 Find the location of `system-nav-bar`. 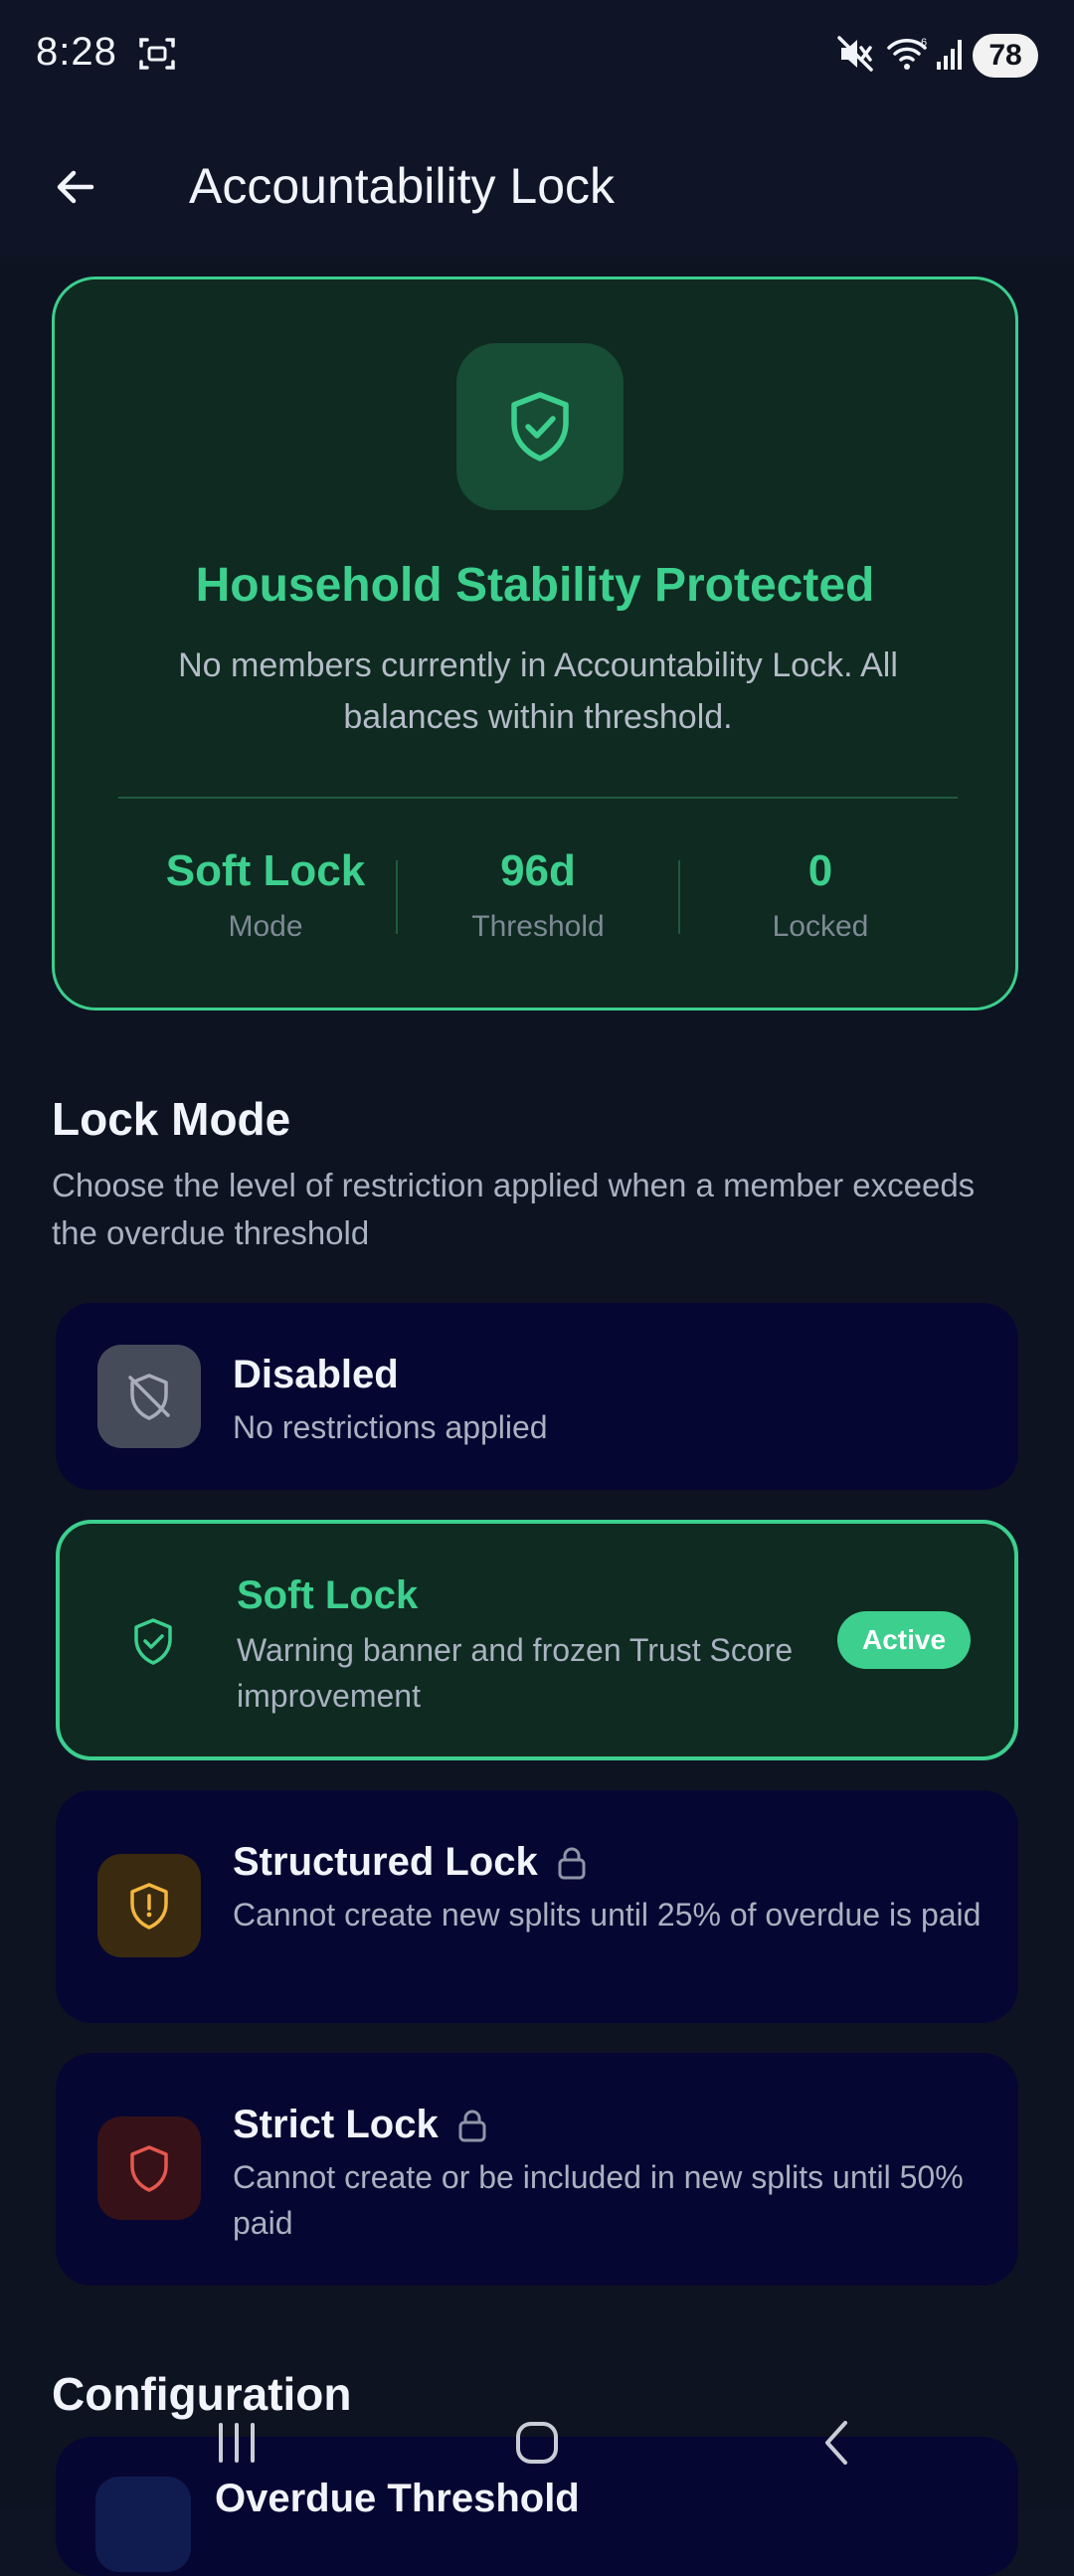

system-nav-bar is located at coordinates (537, 2443).